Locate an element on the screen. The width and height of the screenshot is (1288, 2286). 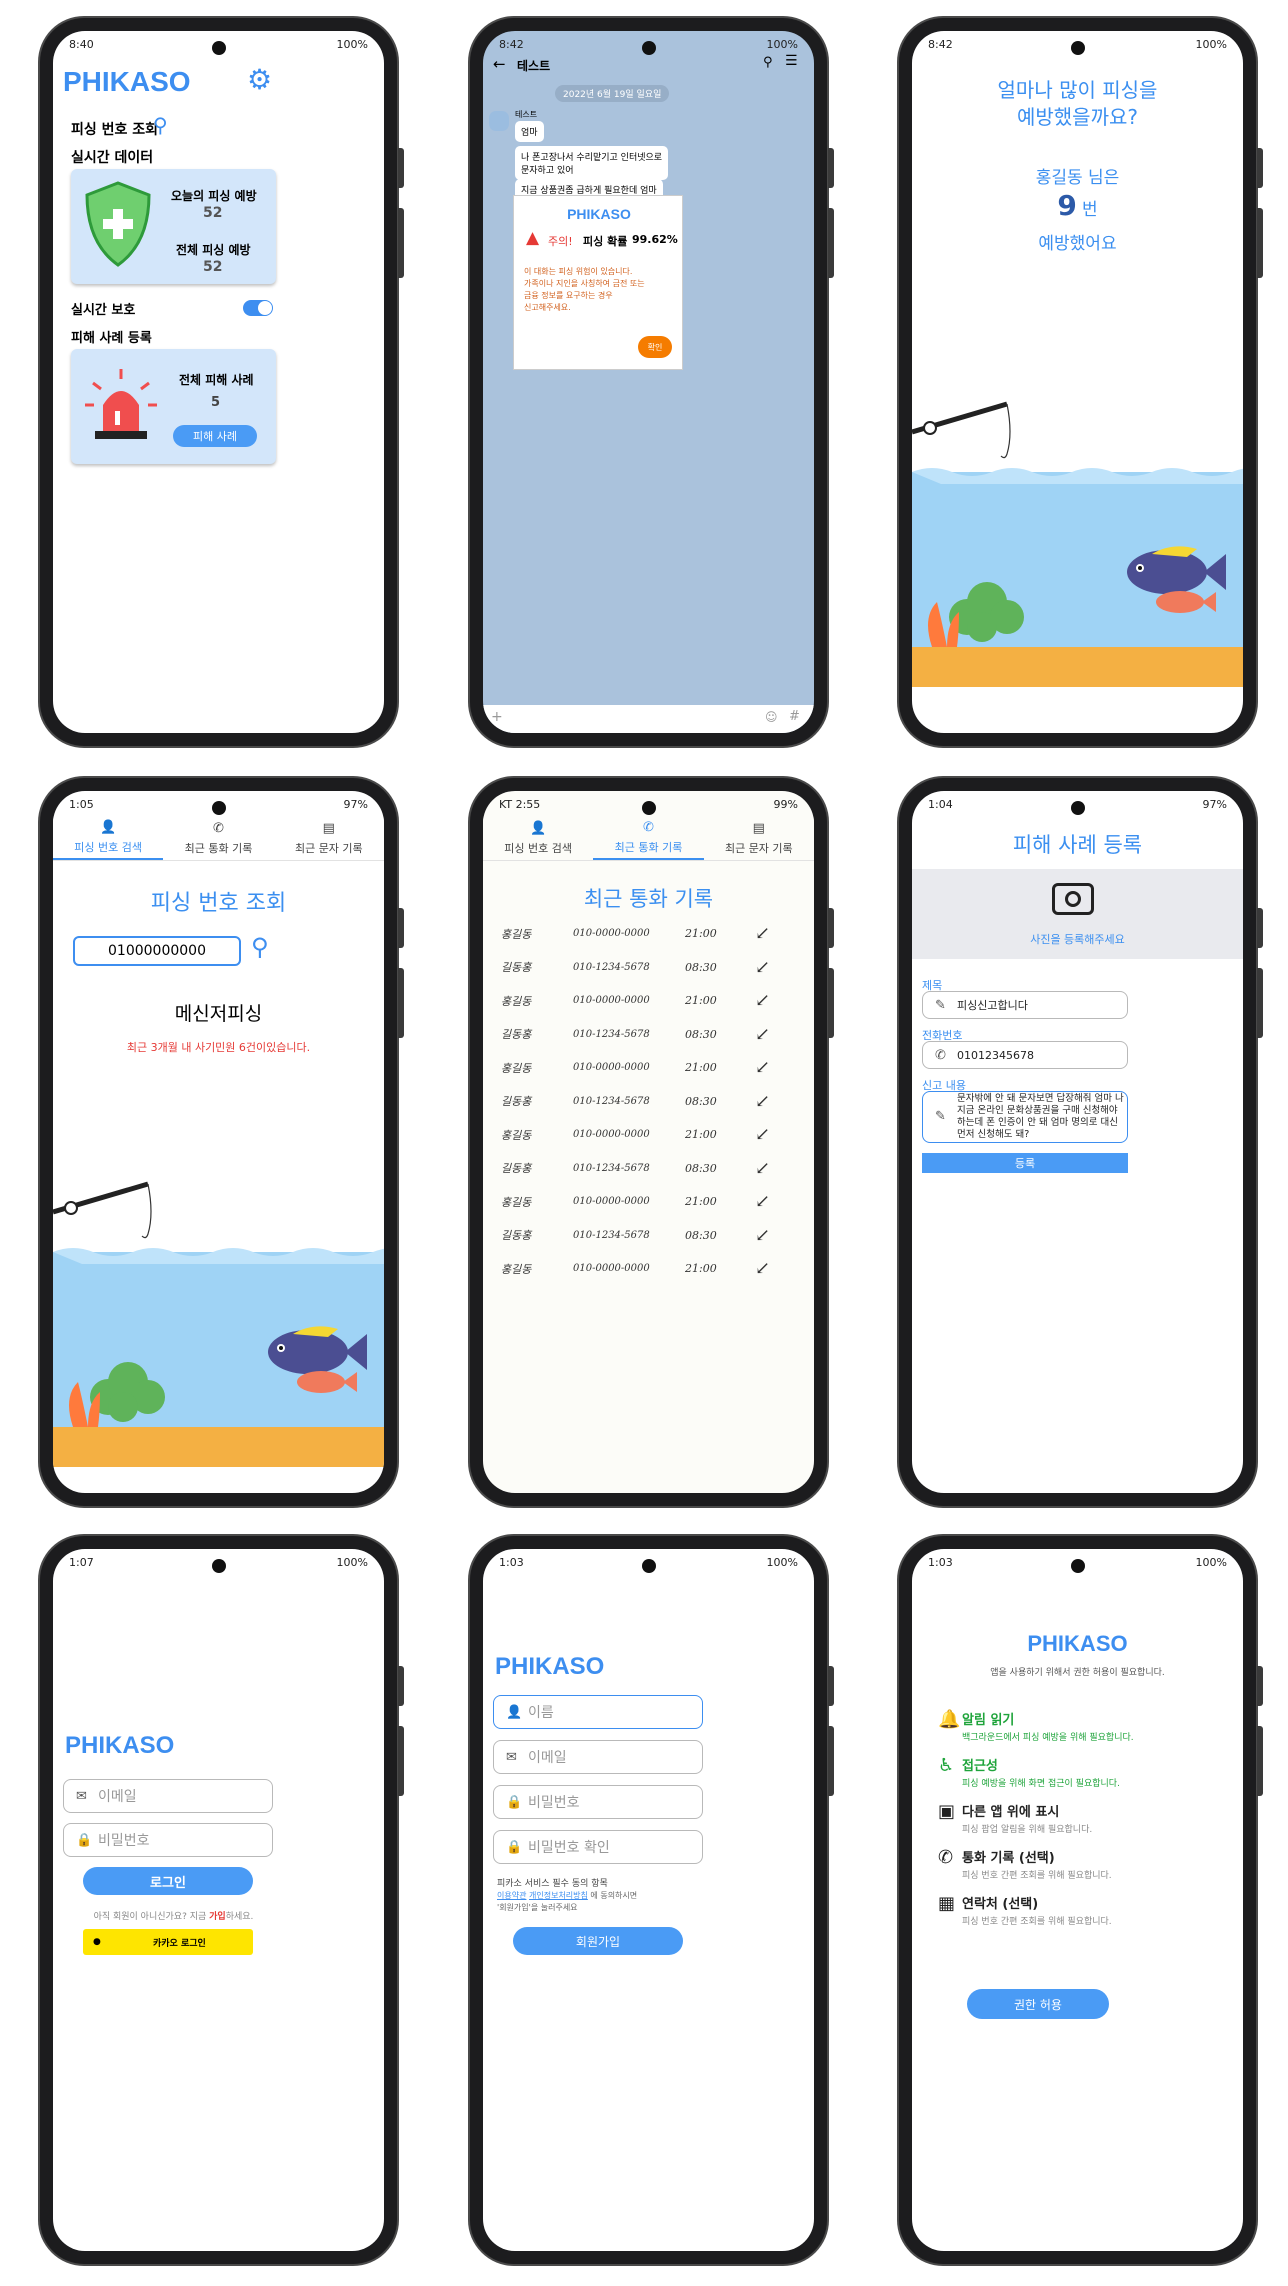
result-type: 메신저피싱 is located at coordinates (218, 1014).